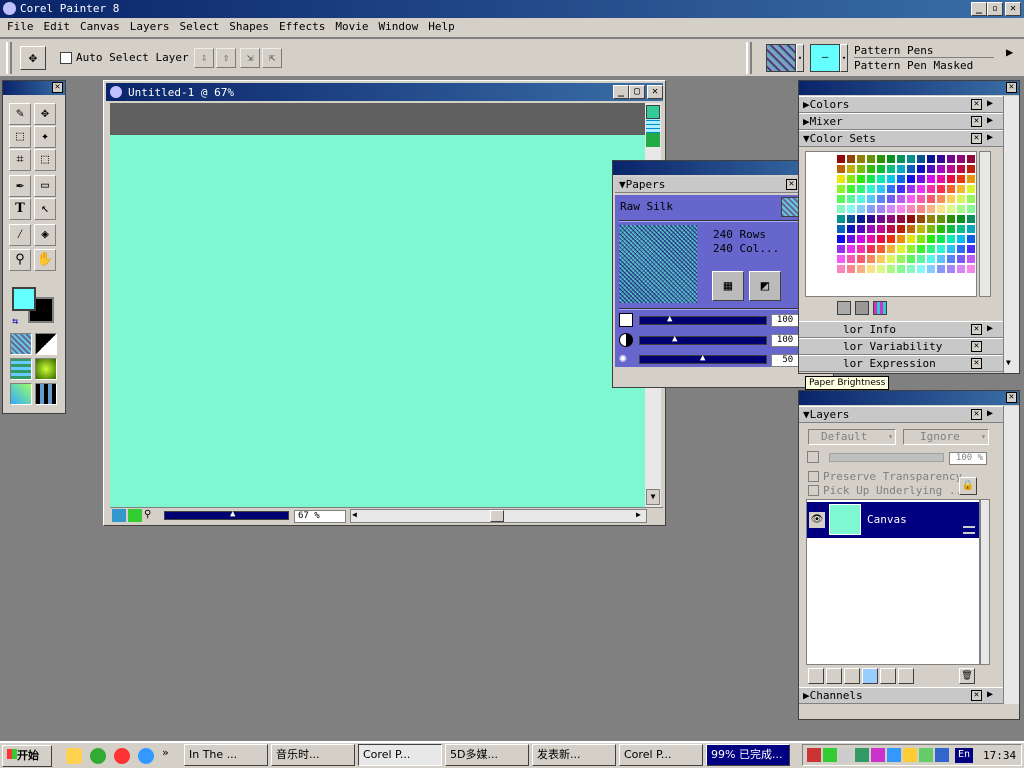 Image resolution: width=1024 pixels, height=768 pixels. I want to click on menu-effects: Effects, so click(302, 27).